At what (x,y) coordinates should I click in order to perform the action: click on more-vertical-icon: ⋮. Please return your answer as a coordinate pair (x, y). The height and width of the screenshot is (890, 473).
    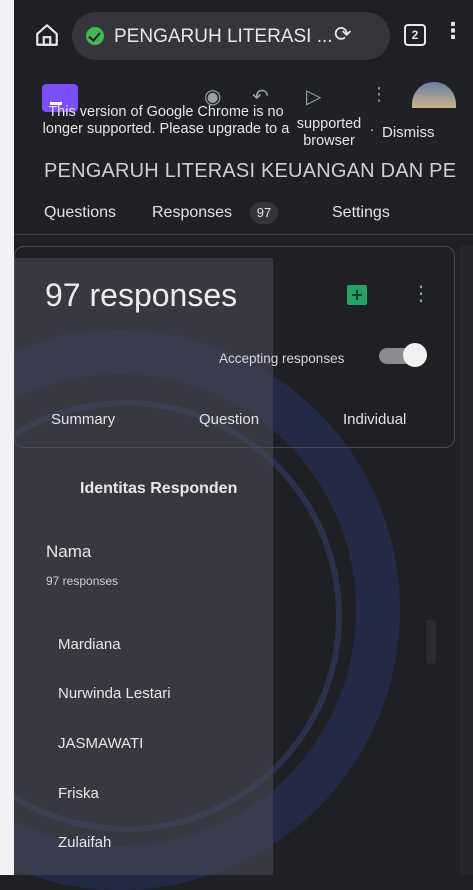
    Looking at the image, I should click on (453, 31).